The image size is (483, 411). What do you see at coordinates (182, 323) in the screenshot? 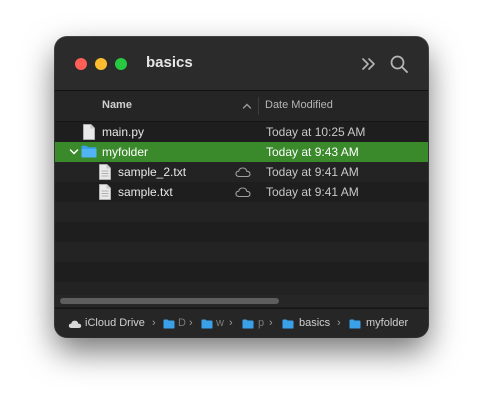
I see `path-item: D` at bounding box center [182, 323].